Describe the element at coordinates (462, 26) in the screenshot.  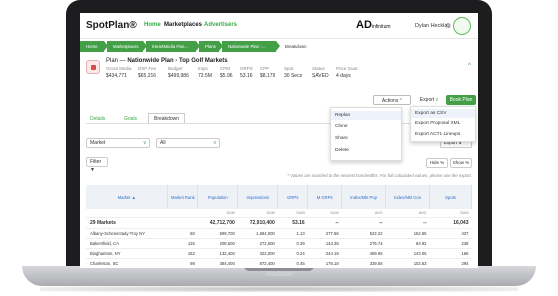
I see `avatar` at that location.